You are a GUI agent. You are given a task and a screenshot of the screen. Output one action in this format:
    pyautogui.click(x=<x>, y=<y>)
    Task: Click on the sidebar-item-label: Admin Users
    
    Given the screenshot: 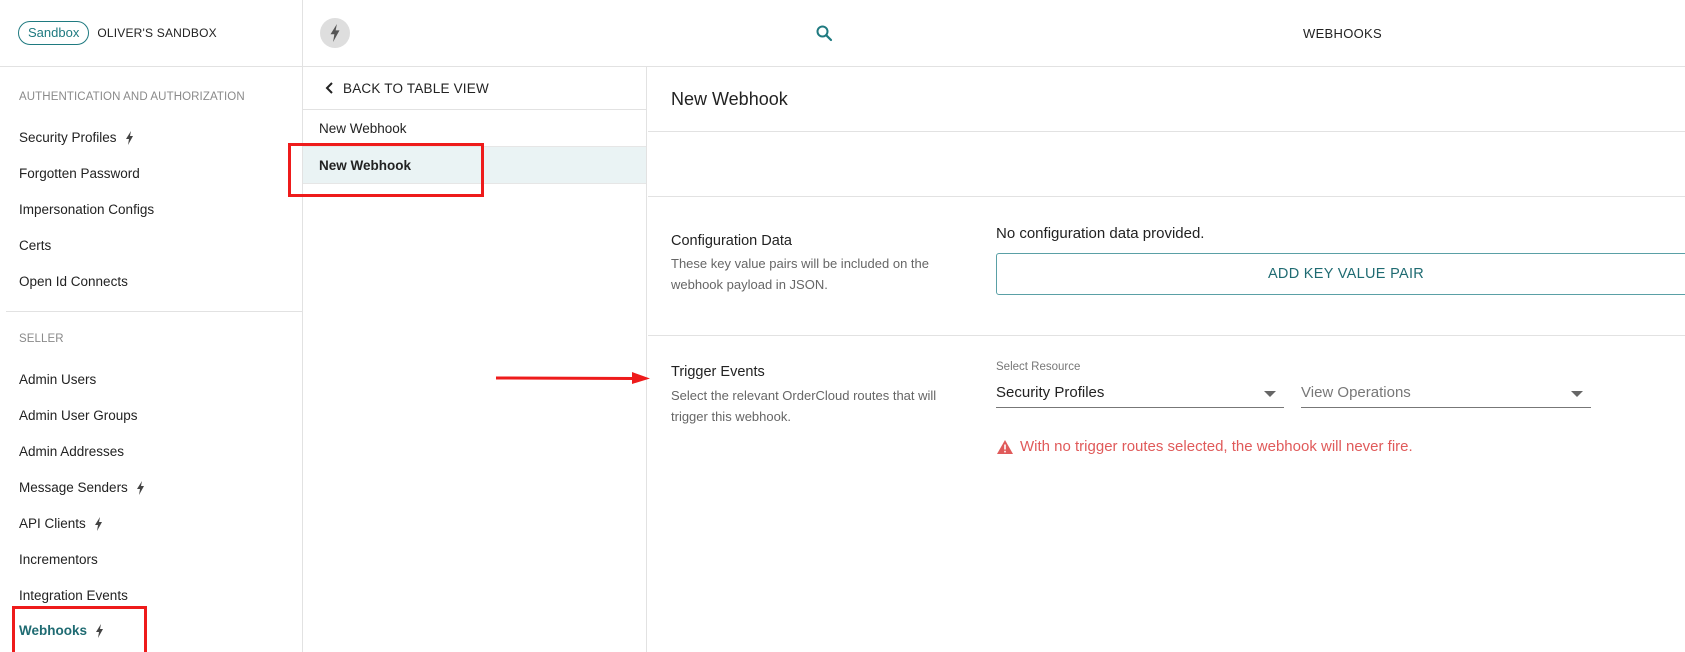 What is the action you would take?
    pyautogui.click(x=58, y=379)
    